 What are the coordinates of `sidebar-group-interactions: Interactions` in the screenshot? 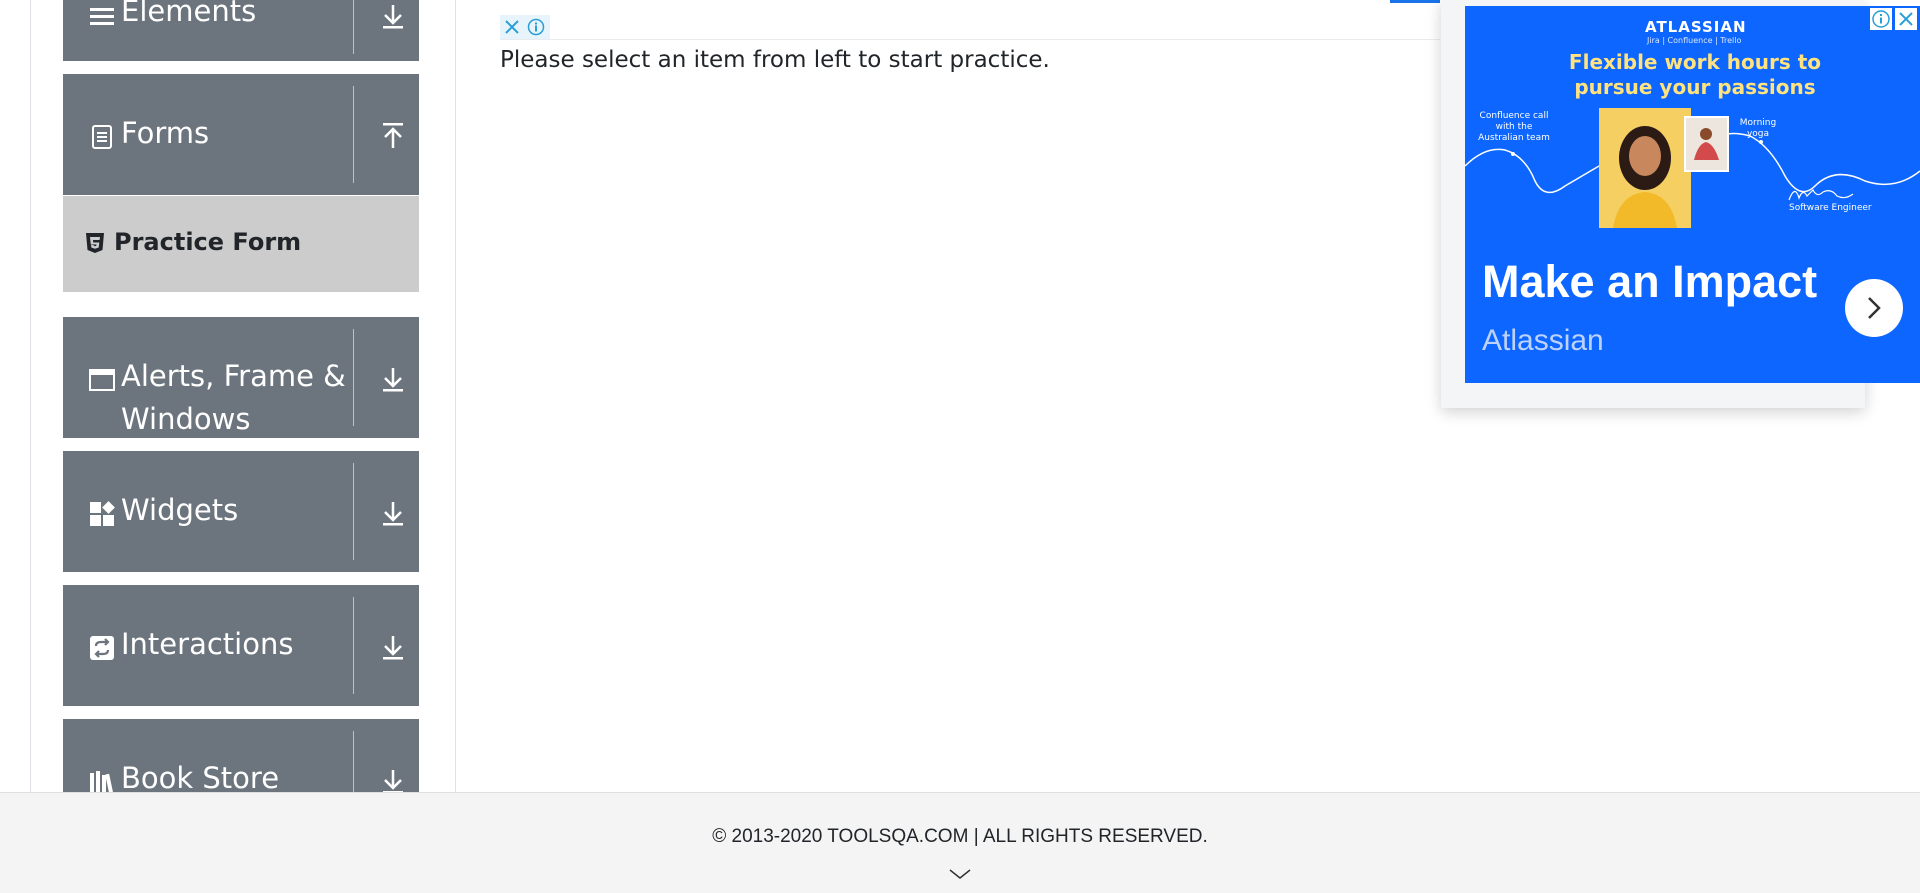 It's located at (241, 645).